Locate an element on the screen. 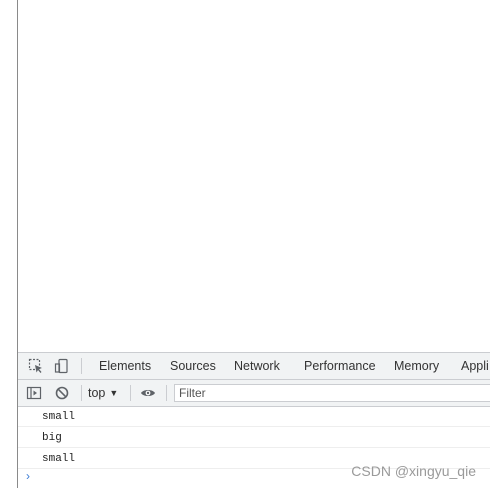  tab-application: Appli is located at coordinates (475, 366).